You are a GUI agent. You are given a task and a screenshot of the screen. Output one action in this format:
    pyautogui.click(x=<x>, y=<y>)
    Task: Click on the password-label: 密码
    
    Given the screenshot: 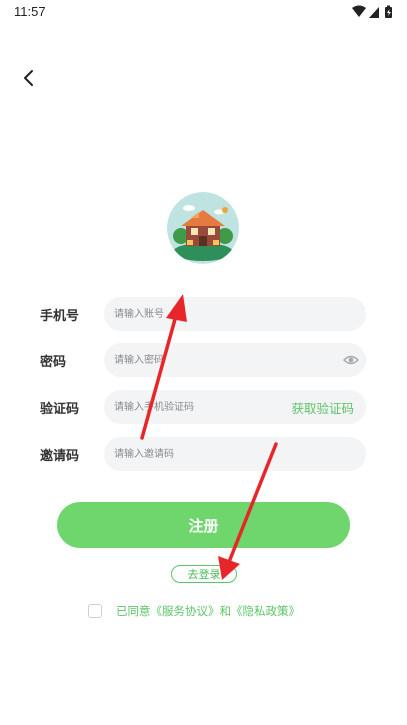 What is the action you would take?
    pyautogui.click(x=53, y=362)
    